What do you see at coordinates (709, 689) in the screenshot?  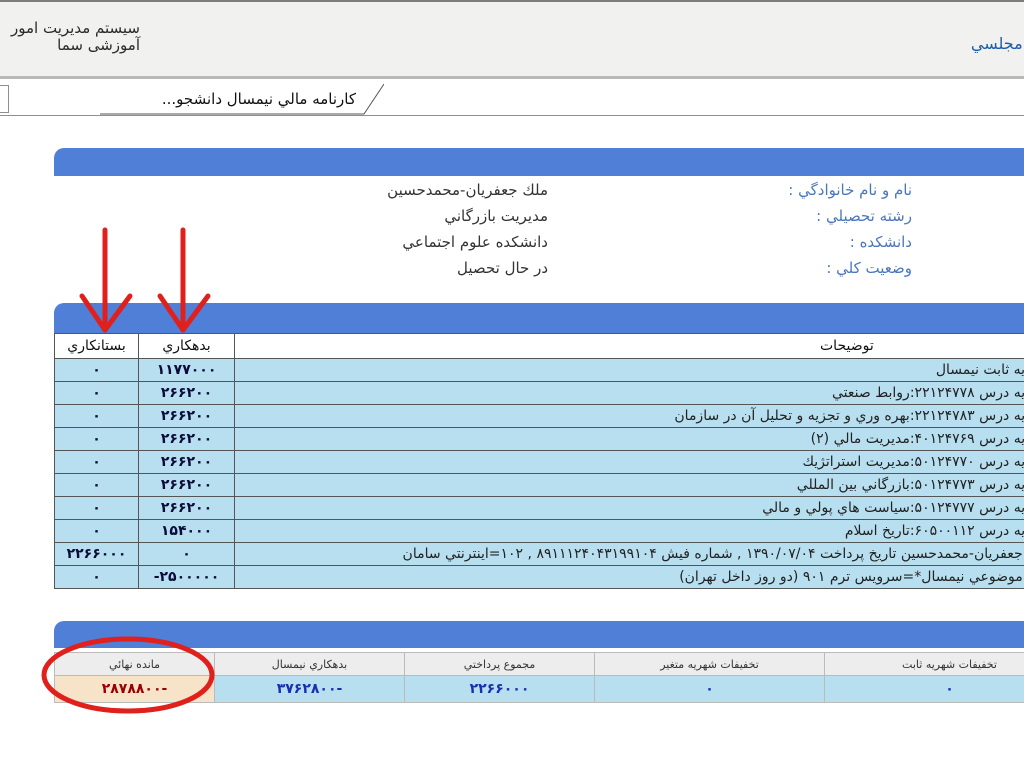 I see `variable-discount-value: ۰` at bounding box center [709, 689].